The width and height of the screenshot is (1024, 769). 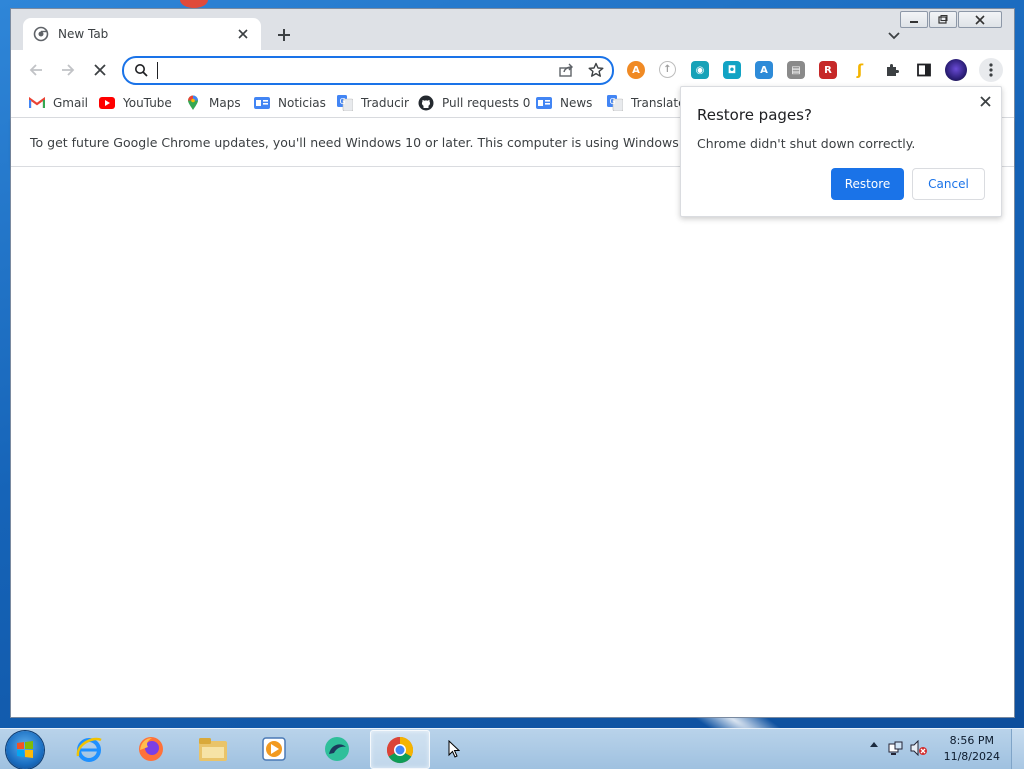 What do you see at coordinates (576, 103) in the screenshot?
I see `bookmark-label: News` at bounding box center [576, 103].